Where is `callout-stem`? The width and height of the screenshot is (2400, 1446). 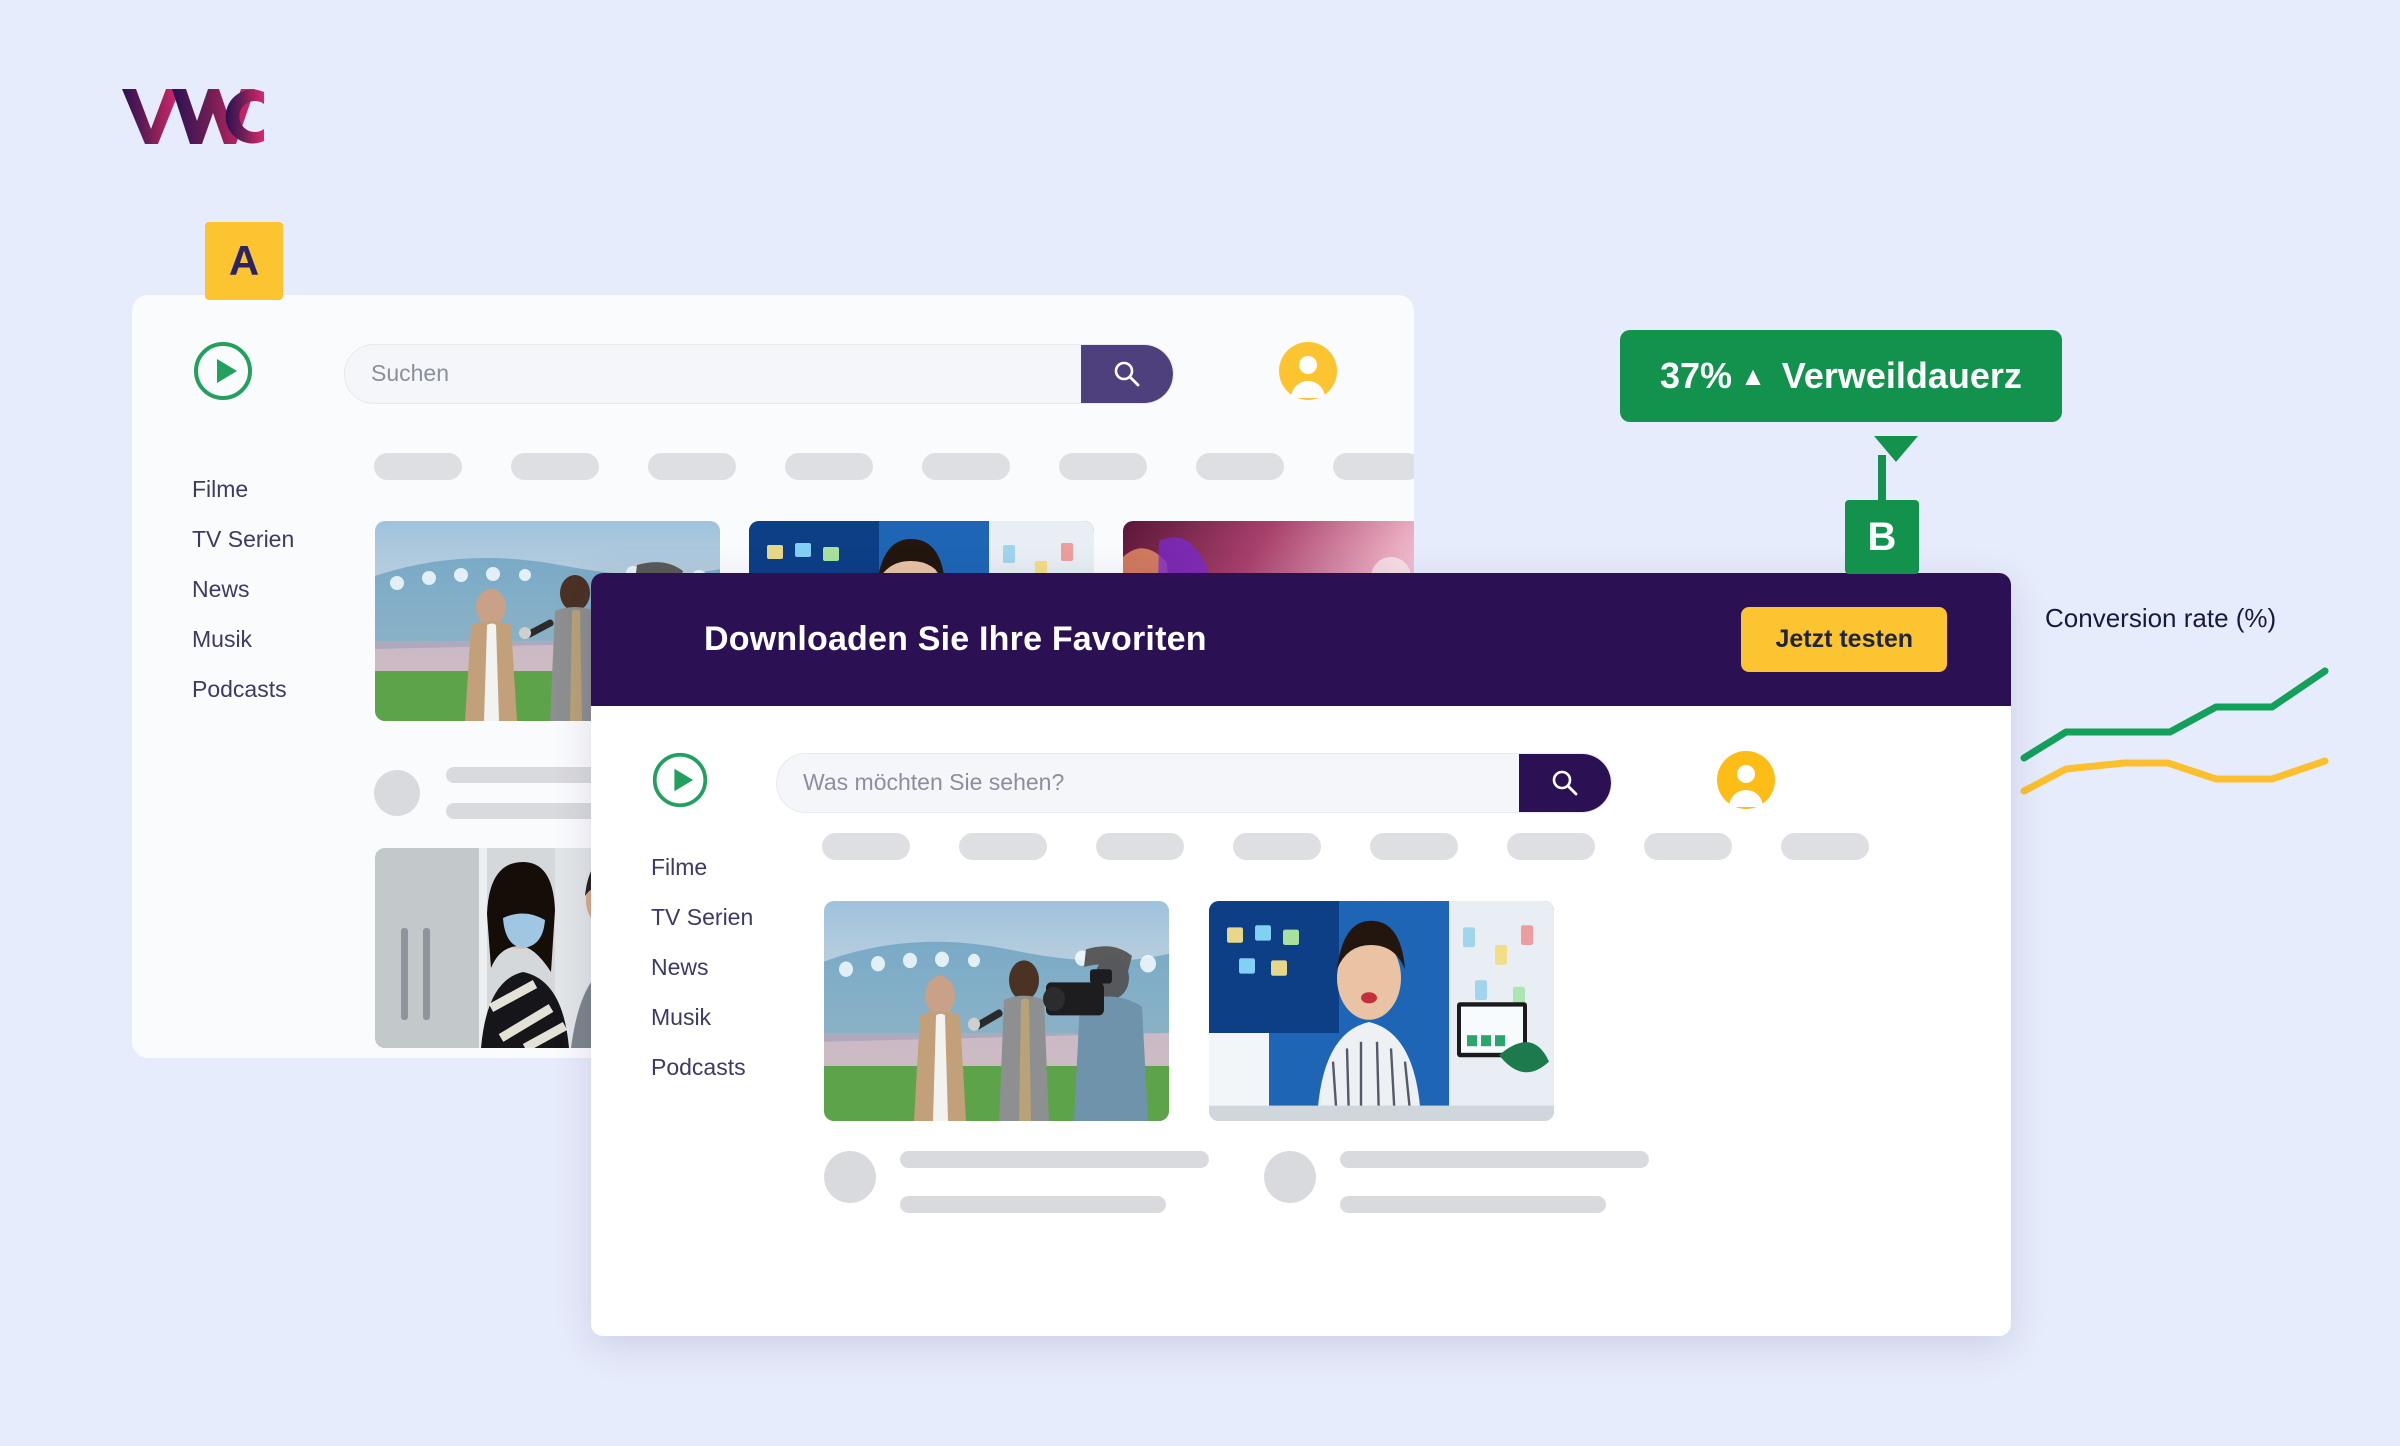 callout-stem is located at coordinates (1882, 480).